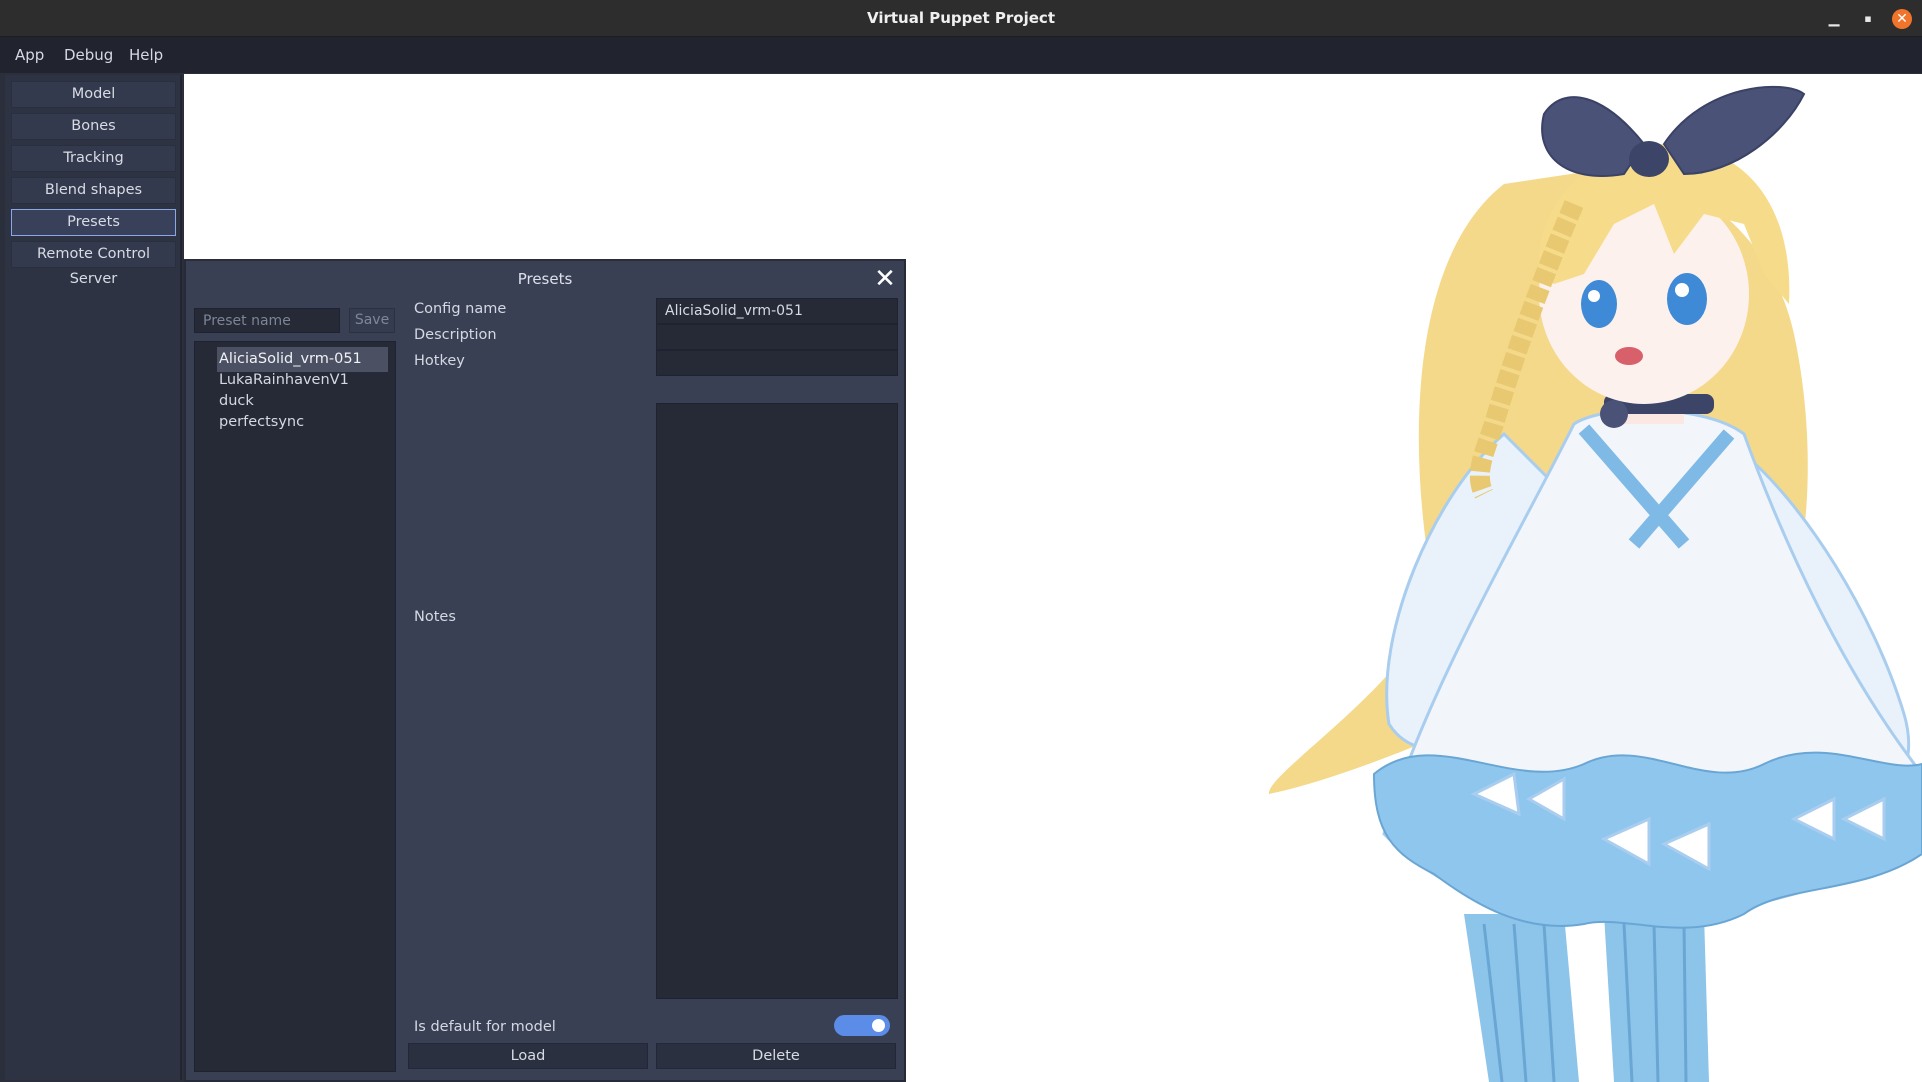 This screenshot has width=1922, height=1082. Describe the element at coordinates (460, 309) in the screenshot. I see `config-name-label: Config name` at that location.